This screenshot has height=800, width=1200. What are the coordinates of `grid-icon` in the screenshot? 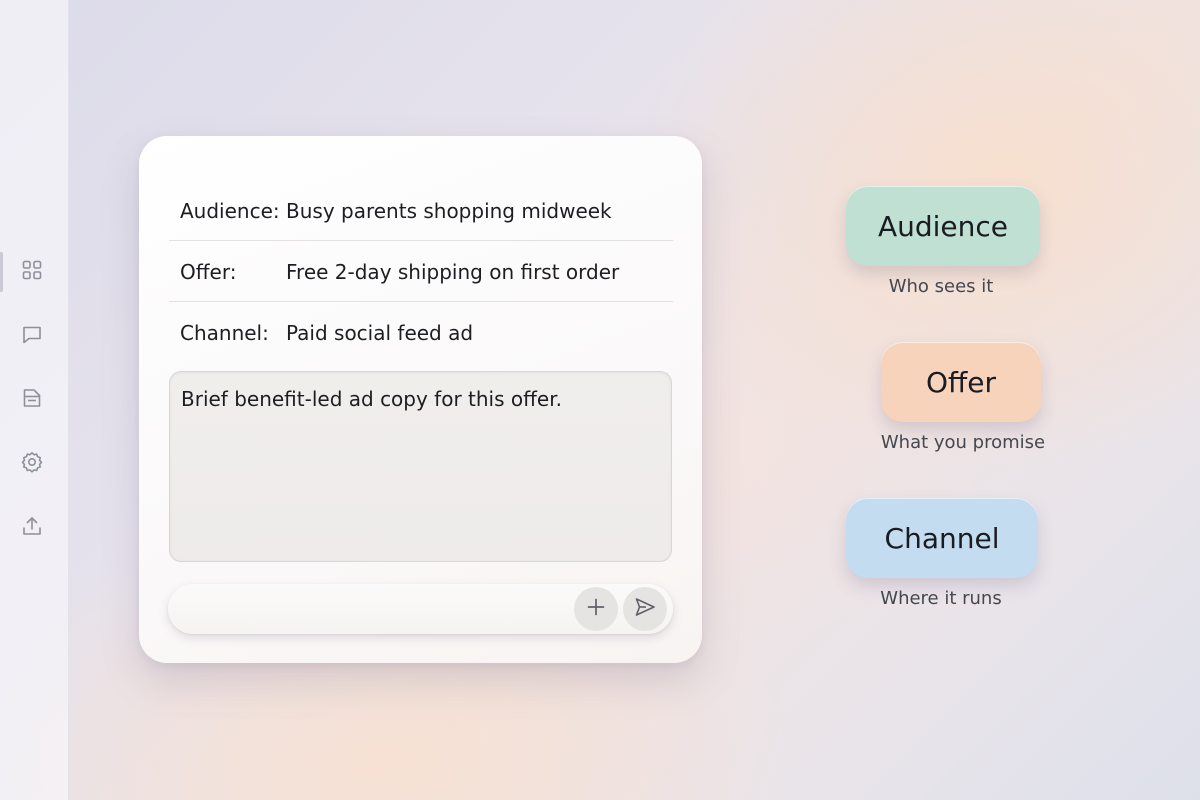 It's located at (32, 272).